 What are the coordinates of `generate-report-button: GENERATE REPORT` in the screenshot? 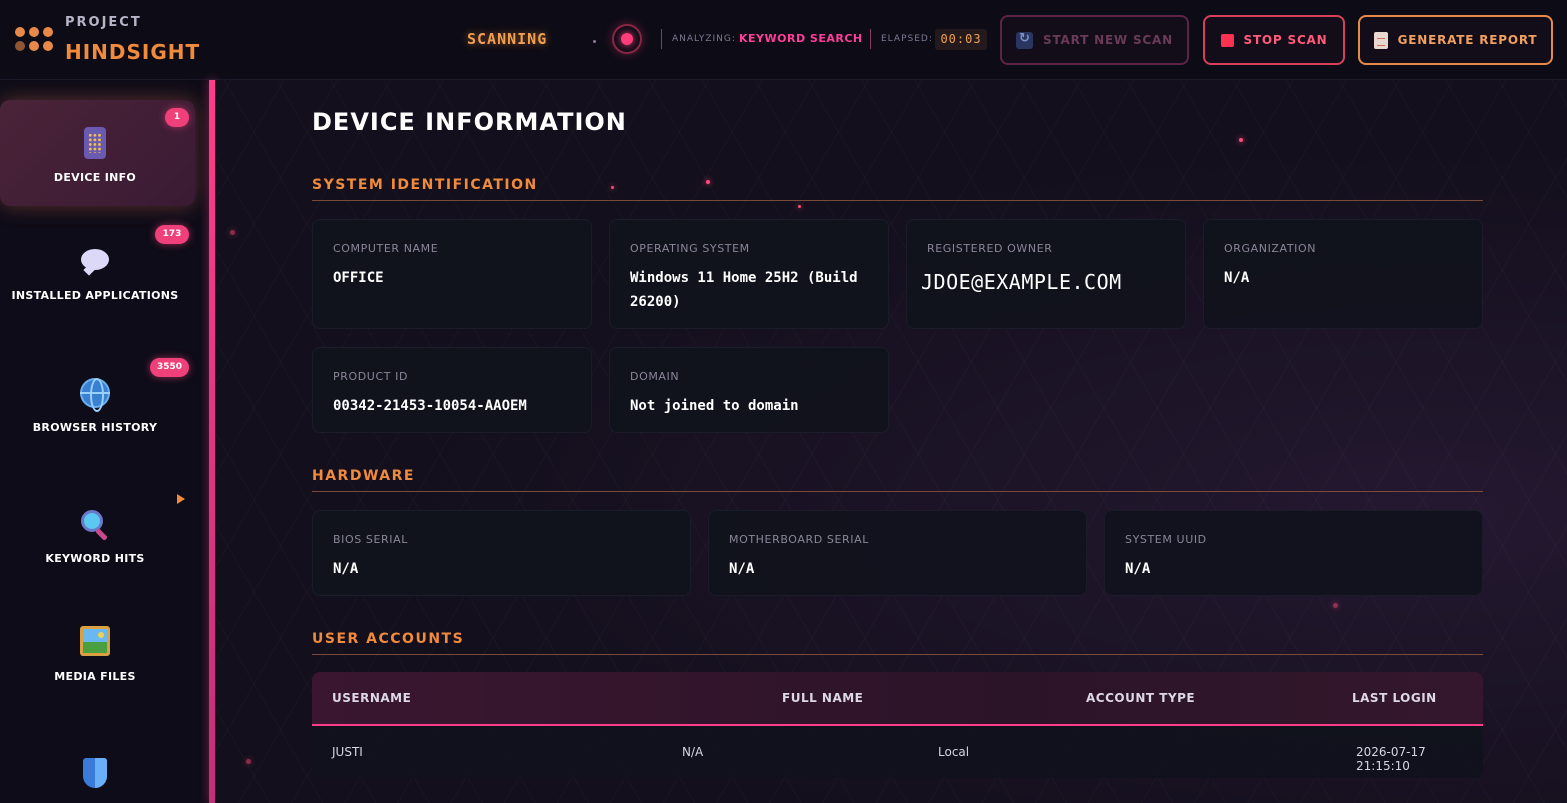 It's located at (1455, 40).